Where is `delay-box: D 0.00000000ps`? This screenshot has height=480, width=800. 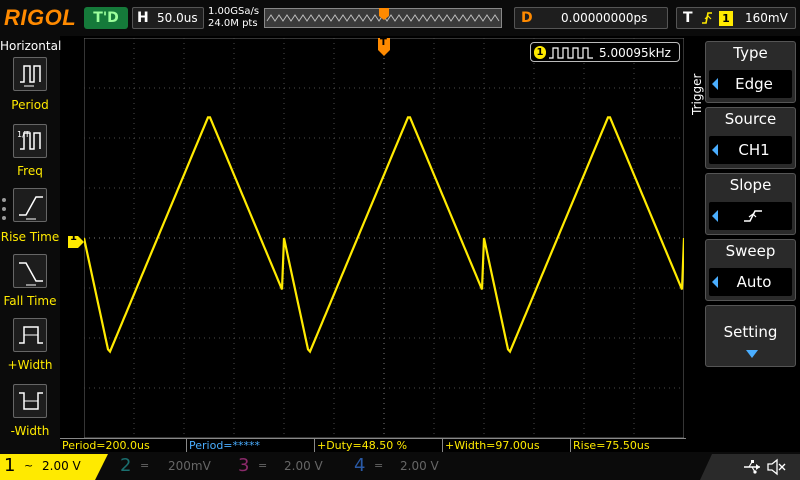
delay-box: D 0.00000000ps is located at coordinates (591, 18).